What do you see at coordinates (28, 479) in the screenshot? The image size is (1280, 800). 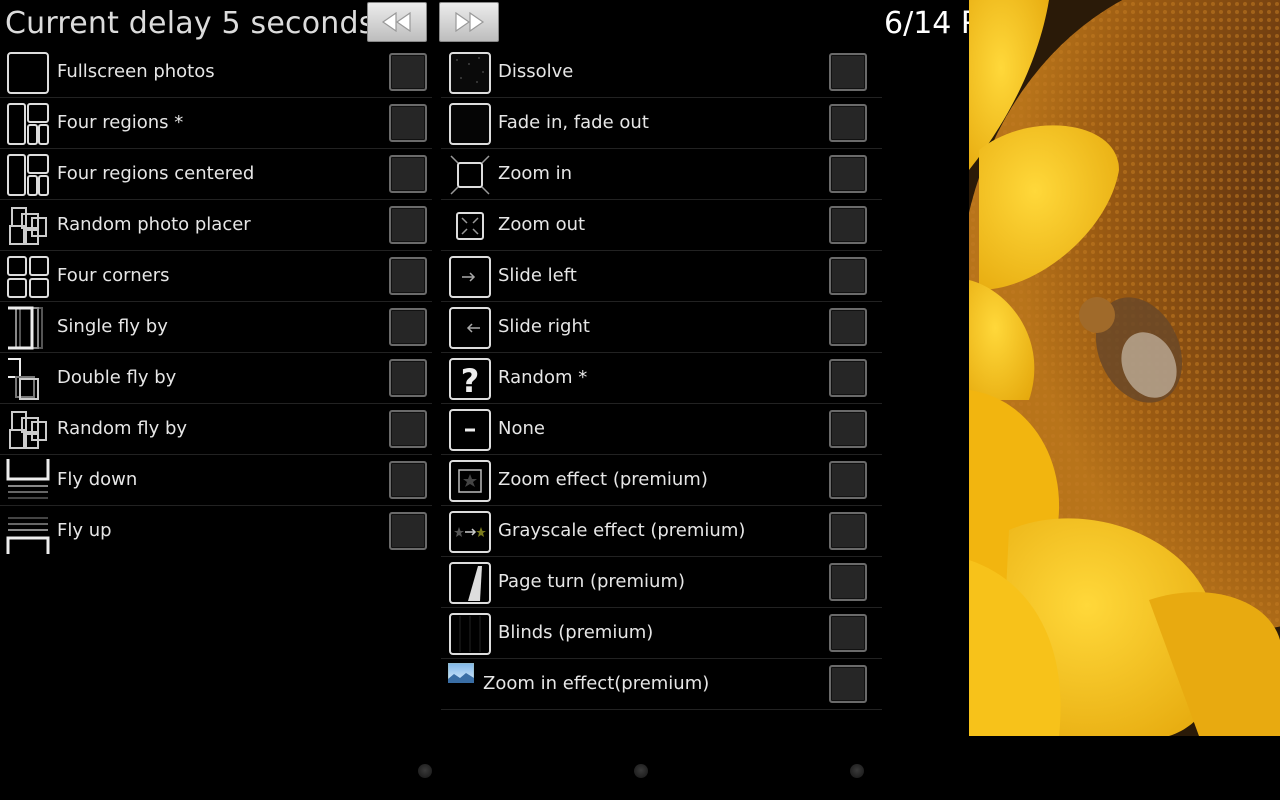 I see `fly-down-icon` at bounding box center [28, 479].